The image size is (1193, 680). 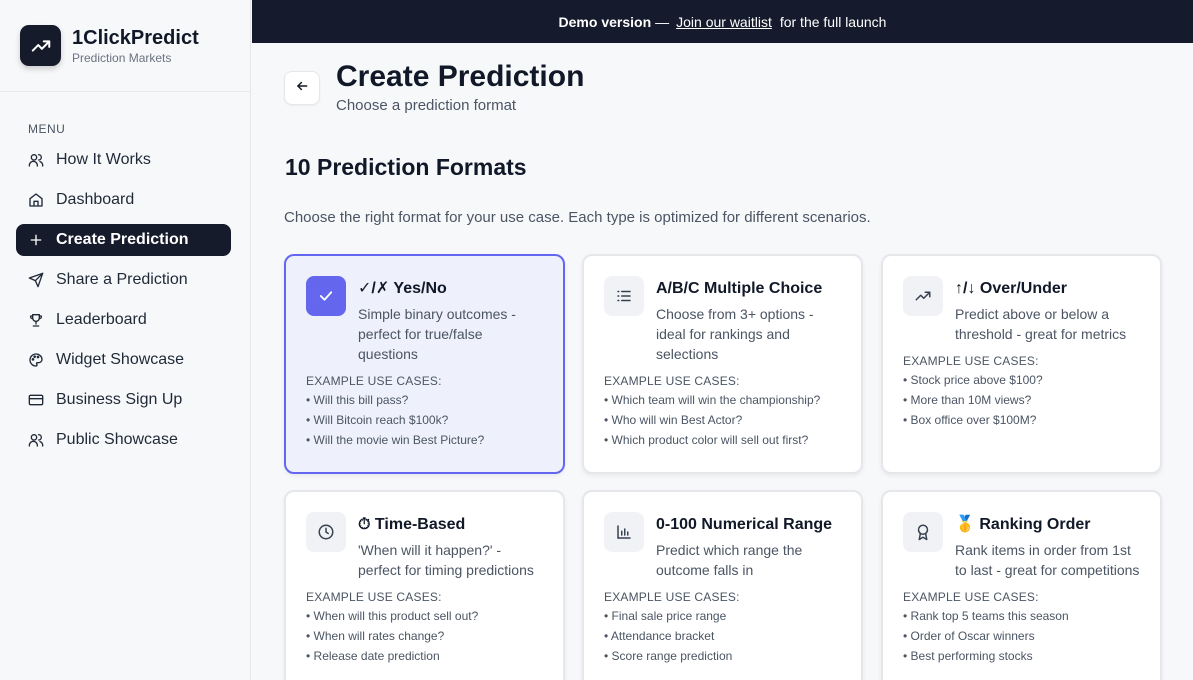 I want to click on sidebar-item-label: Dashboard, so click(x=95, y=199).